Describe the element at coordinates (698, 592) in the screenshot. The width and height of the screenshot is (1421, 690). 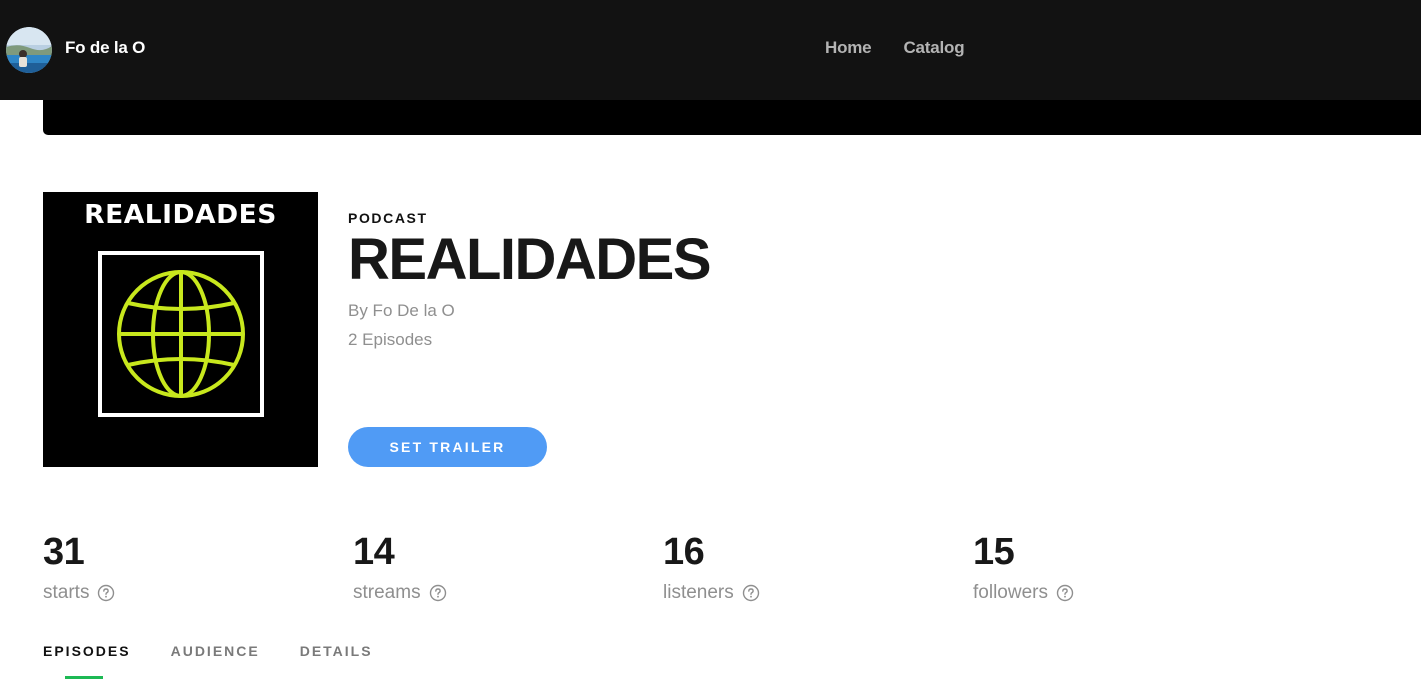
I see `stat-label: listeners` at that location.